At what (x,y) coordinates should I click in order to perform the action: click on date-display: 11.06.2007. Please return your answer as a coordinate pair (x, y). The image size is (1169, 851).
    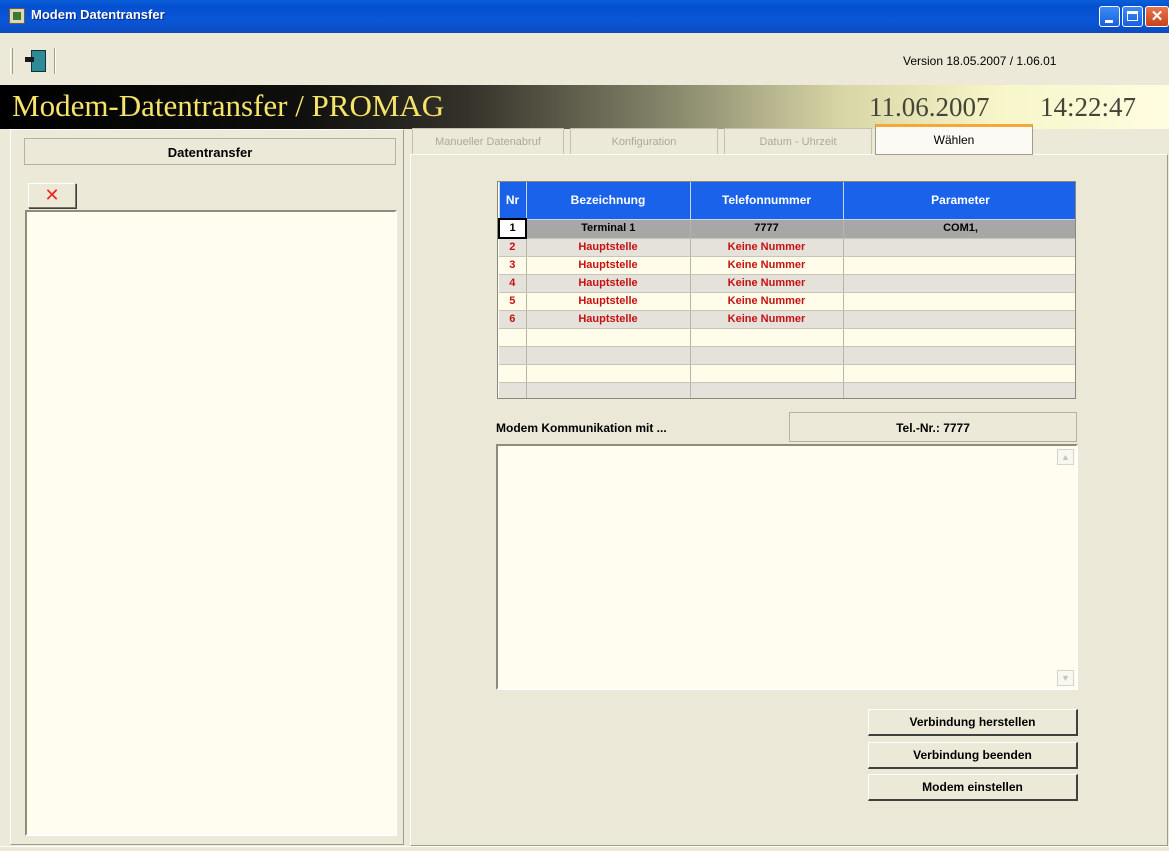
    Looking at the image, I should click on (929, 107).